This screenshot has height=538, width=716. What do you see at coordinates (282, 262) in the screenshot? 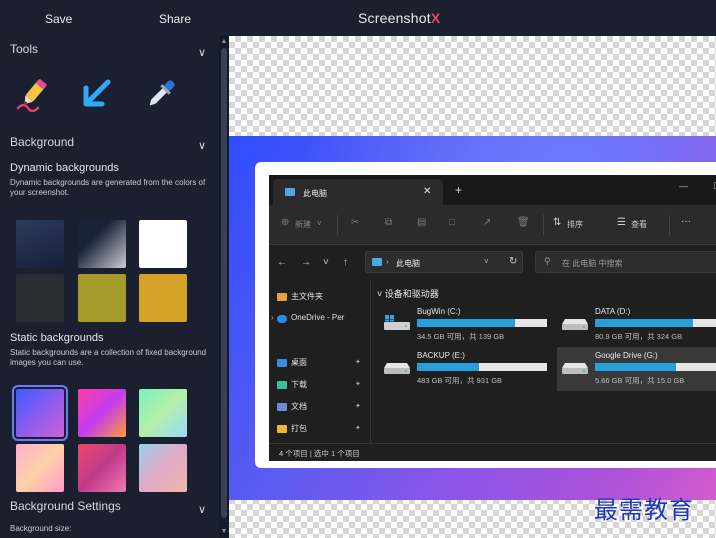
I see `back-icon: ←` at bounding box center [282, 262].